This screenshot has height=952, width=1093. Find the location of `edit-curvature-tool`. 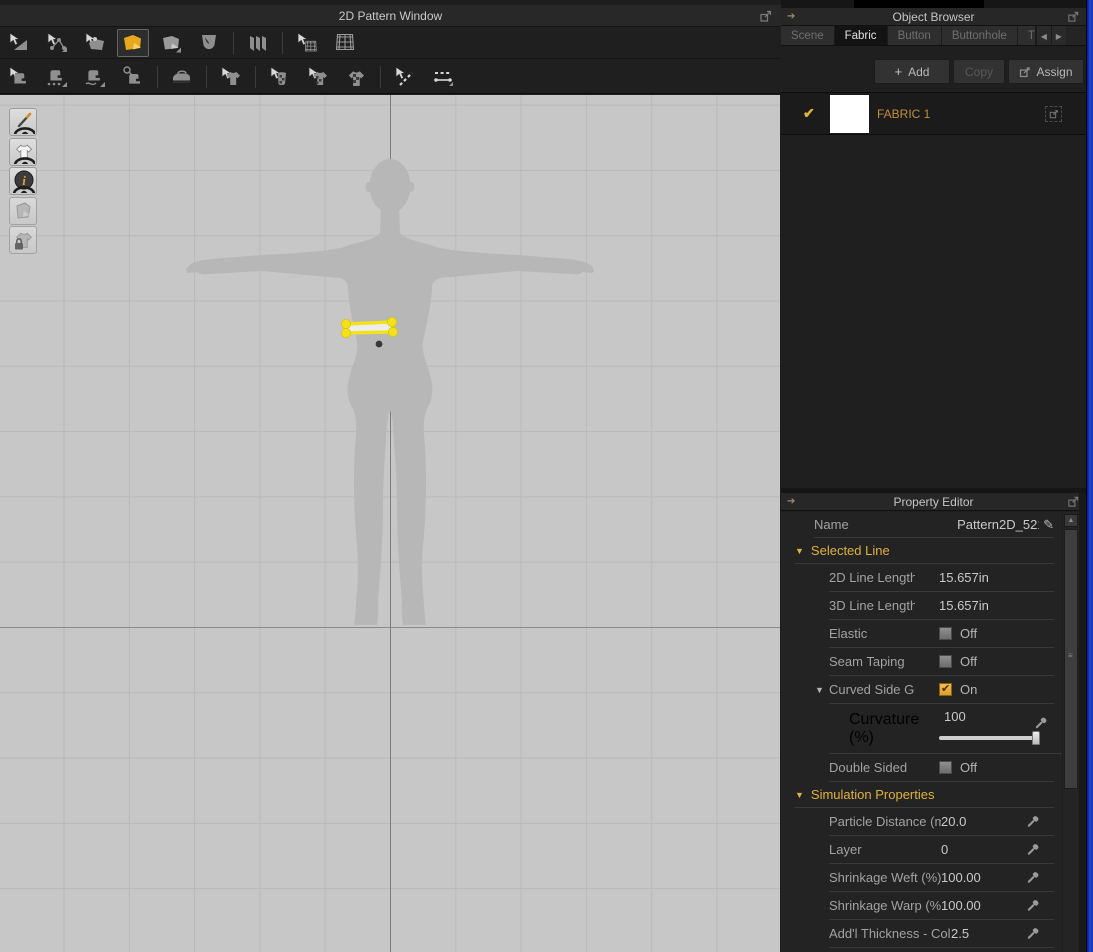

edit-curvature-tool is located at coordinates (95, 43).